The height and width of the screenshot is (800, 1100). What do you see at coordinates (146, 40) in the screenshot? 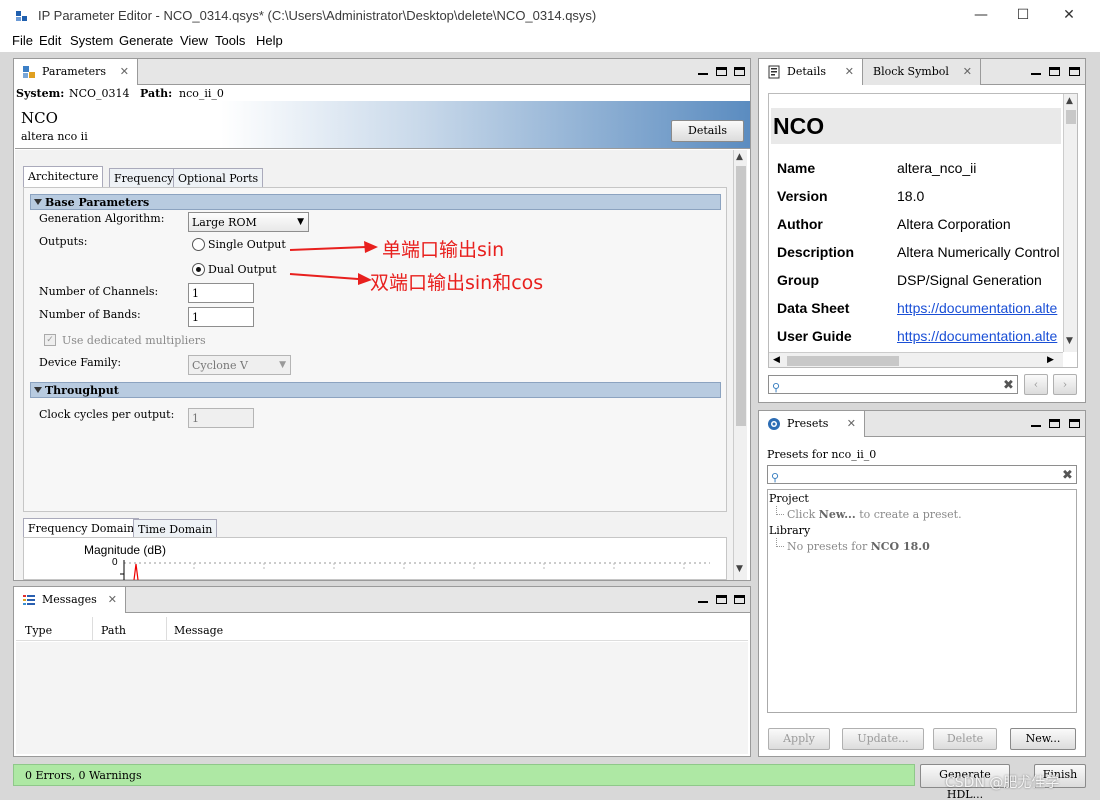
I see `menu-generate: Generate` at bounding box center [146, 40].